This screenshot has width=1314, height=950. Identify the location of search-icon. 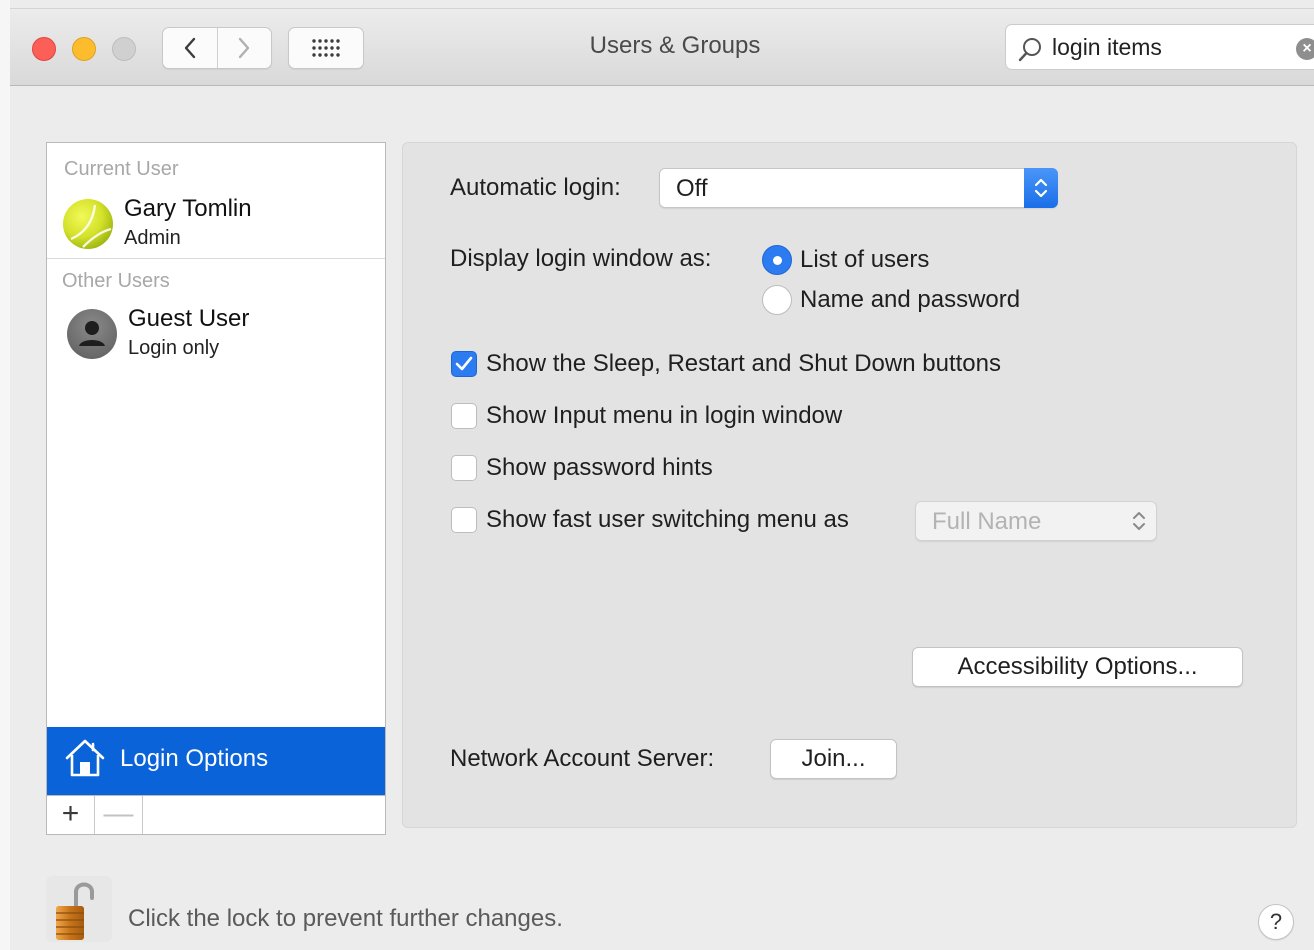
(1029, 50).